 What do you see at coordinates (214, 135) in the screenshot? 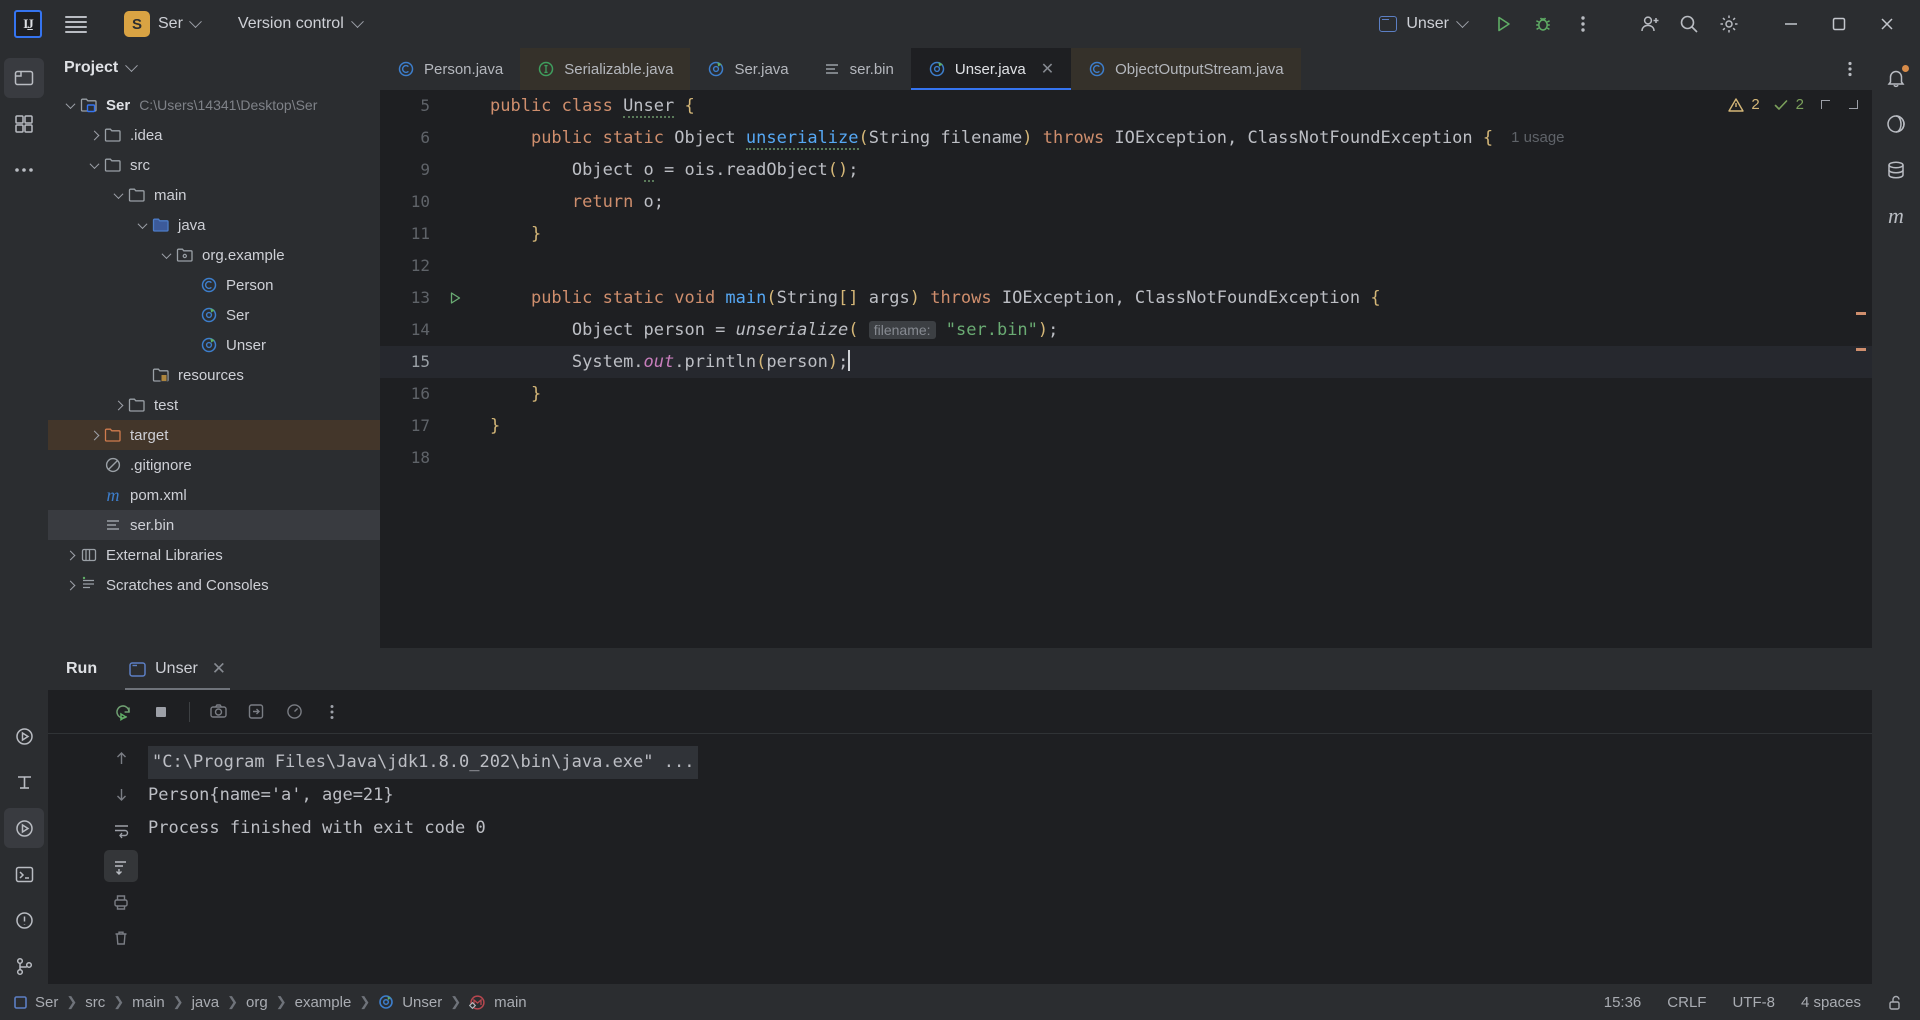
I see `tree-node--idea: .idea` at bounding box center [214, 135].